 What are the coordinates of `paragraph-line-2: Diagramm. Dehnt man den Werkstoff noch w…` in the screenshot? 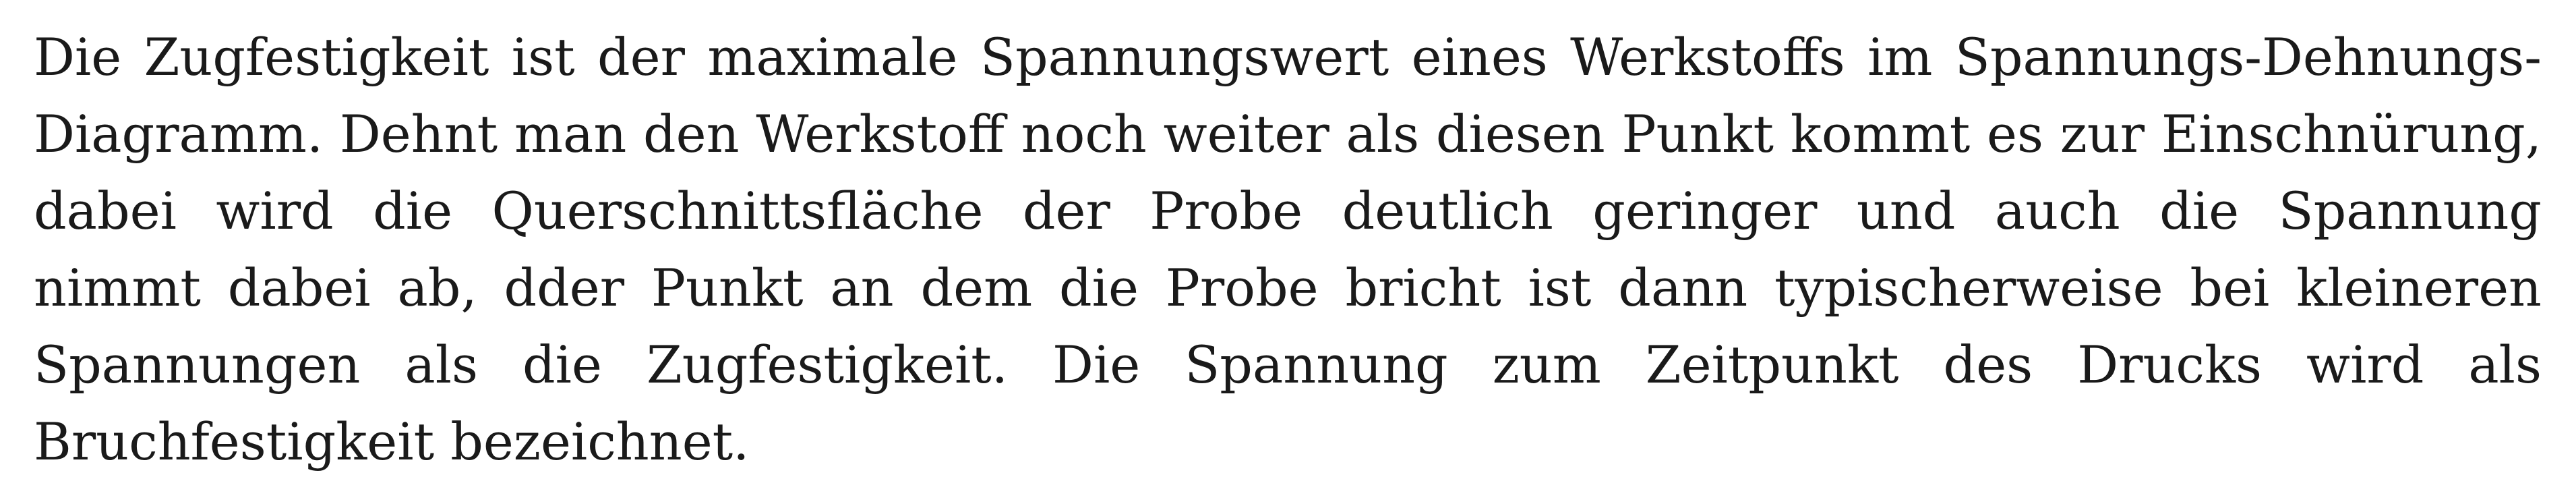 It's located at (1288, 134).